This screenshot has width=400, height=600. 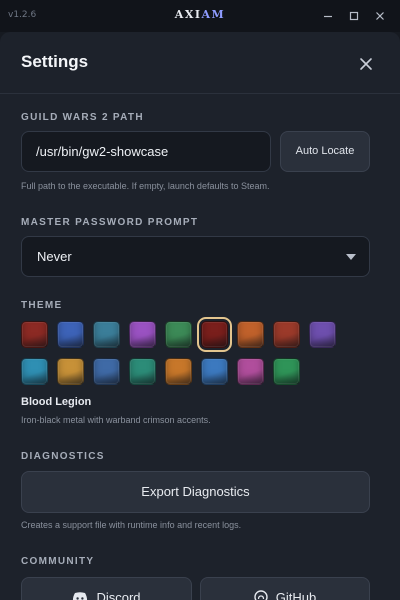 What do you see at coordinates (55, 61) in the screenshot?
I see `page-title: Settings` at bounding box center [55, 61].